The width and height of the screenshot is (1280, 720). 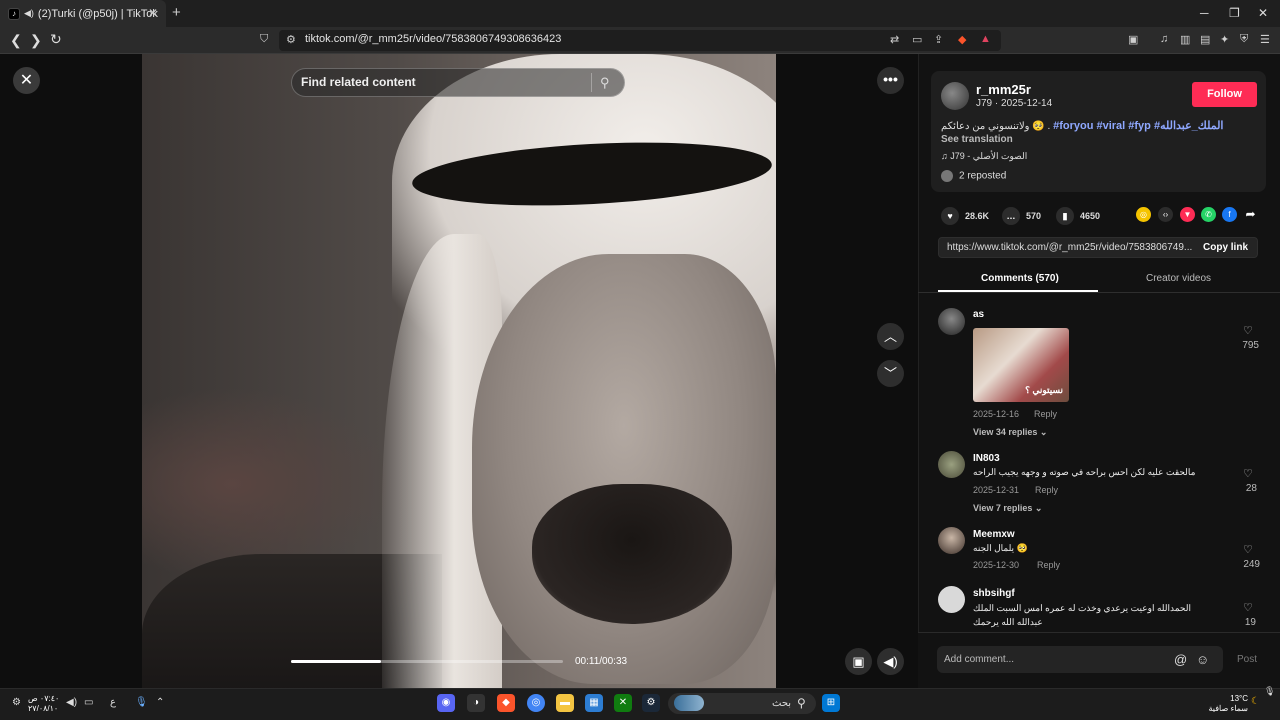 What do you see at coordinates (1228, 704) in the screenshot?
I see `taskbar-weather: 13°C سماء صافية` at bounding box center [1228, 704].